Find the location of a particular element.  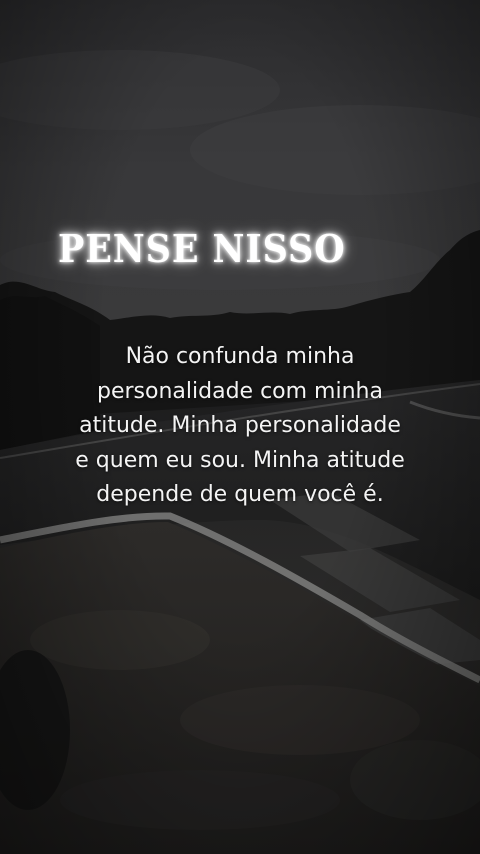

quote-line: atitude. Minha personalidade is located at coordinates (240, 425).